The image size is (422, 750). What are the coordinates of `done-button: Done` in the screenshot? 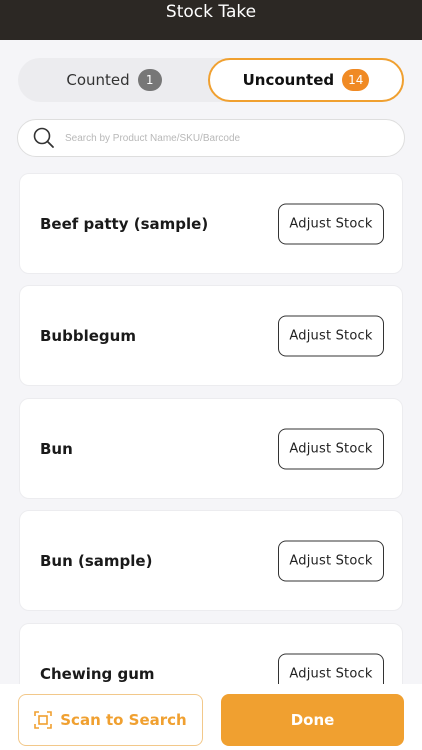 It's located at (312, 720).